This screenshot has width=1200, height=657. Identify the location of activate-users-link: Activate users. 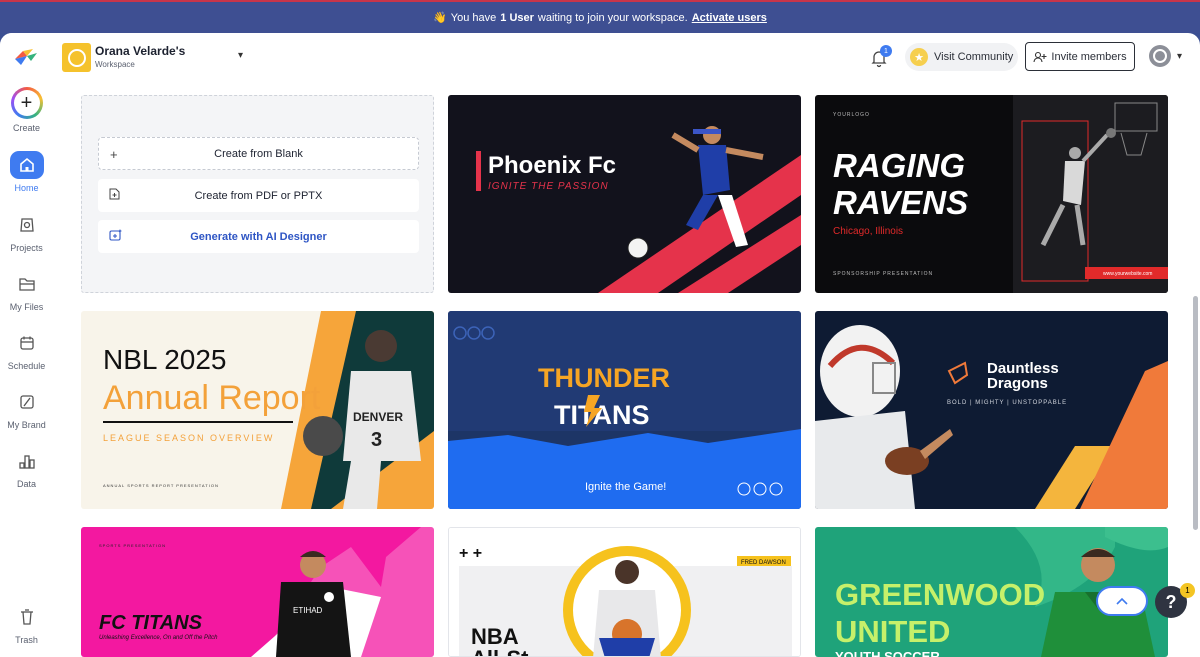
(729, 18).